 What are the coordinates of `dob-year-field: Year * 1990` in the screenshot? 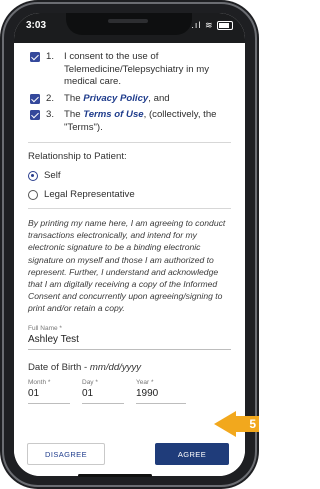 It's located at (161, 391).